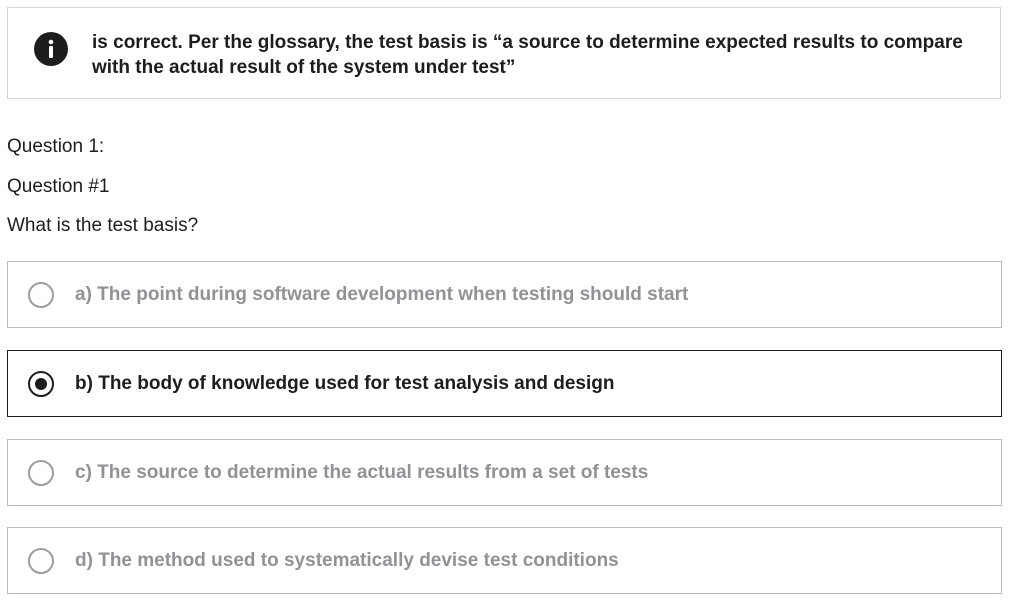 The image size is (1016, 612). What do you see at coordinates (103, 225) in the screenshot?
I see `question-prompt: What is the test basis?` at bounding box center [103, 225].